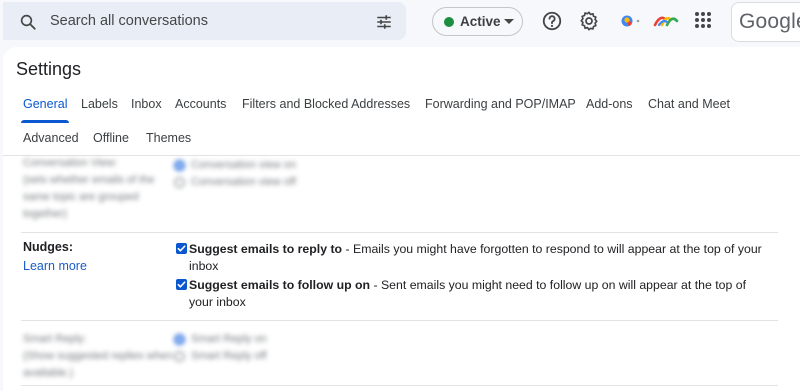 The height and width of the screenshot is (391, 800). What do you see at coordinates (48, 247) in the screenshot?
I see `nudges-label: Nudges:` at bounding box center [48, 247].